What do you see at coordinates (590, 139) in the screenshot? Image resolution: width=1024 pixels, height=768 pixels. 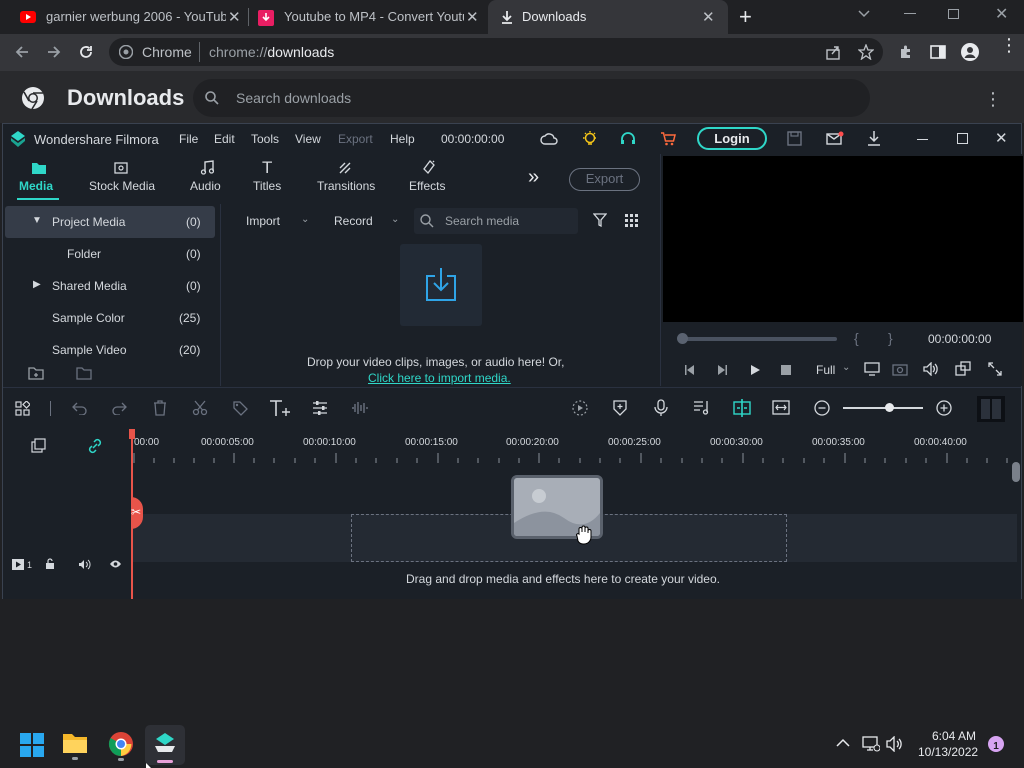 I see `lightbulb-icon` at bounding box center [590, 139].